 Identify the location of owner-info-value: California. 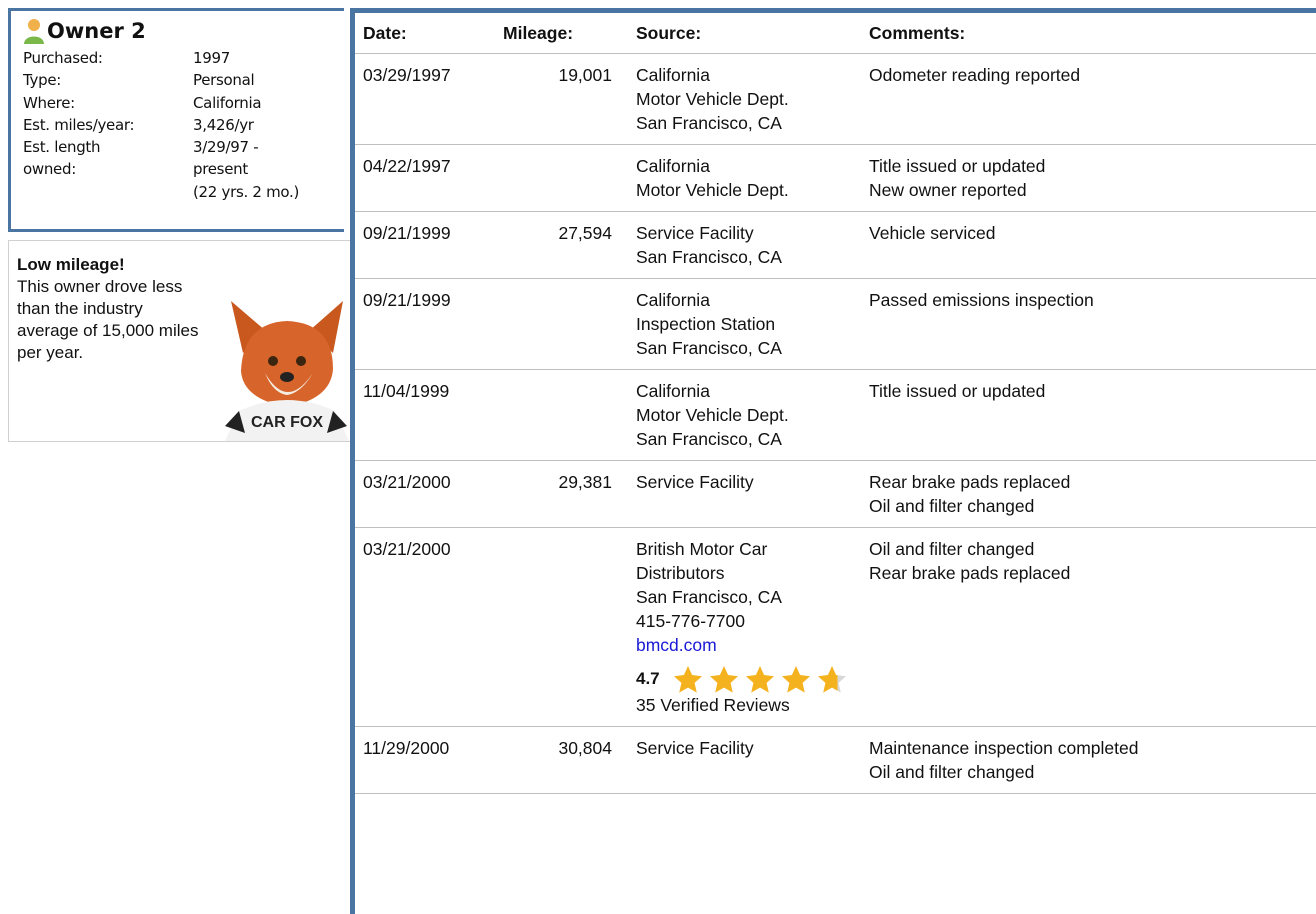
(227, 102).